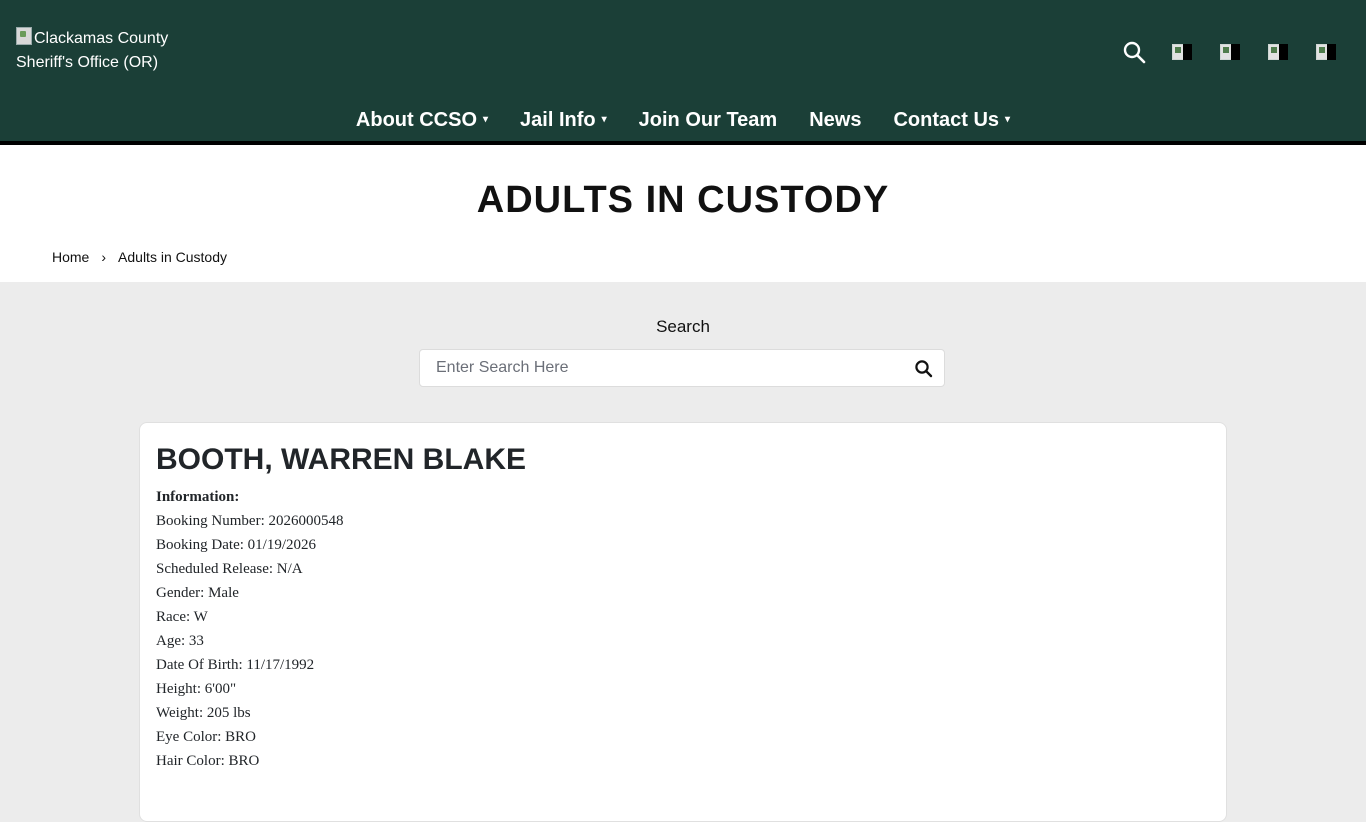 This screenshot has height=822, width=1366. Describe the element at coordinates (198, 545) in the screenshot. I see `field-label: Booking Date` at that location.